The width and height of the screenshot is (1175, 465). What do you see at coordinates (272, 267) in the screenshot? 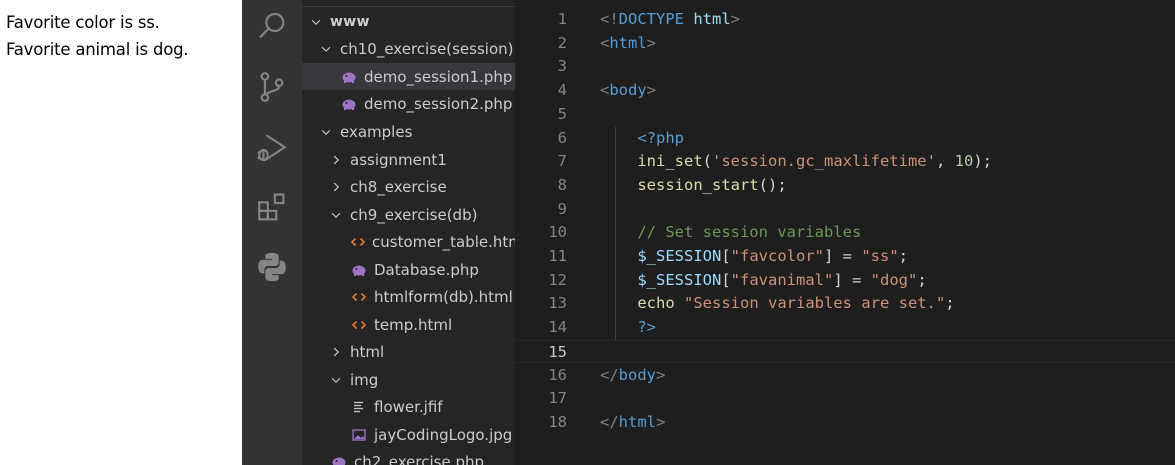
I see `python-icon` at bounding box center [272, 267].